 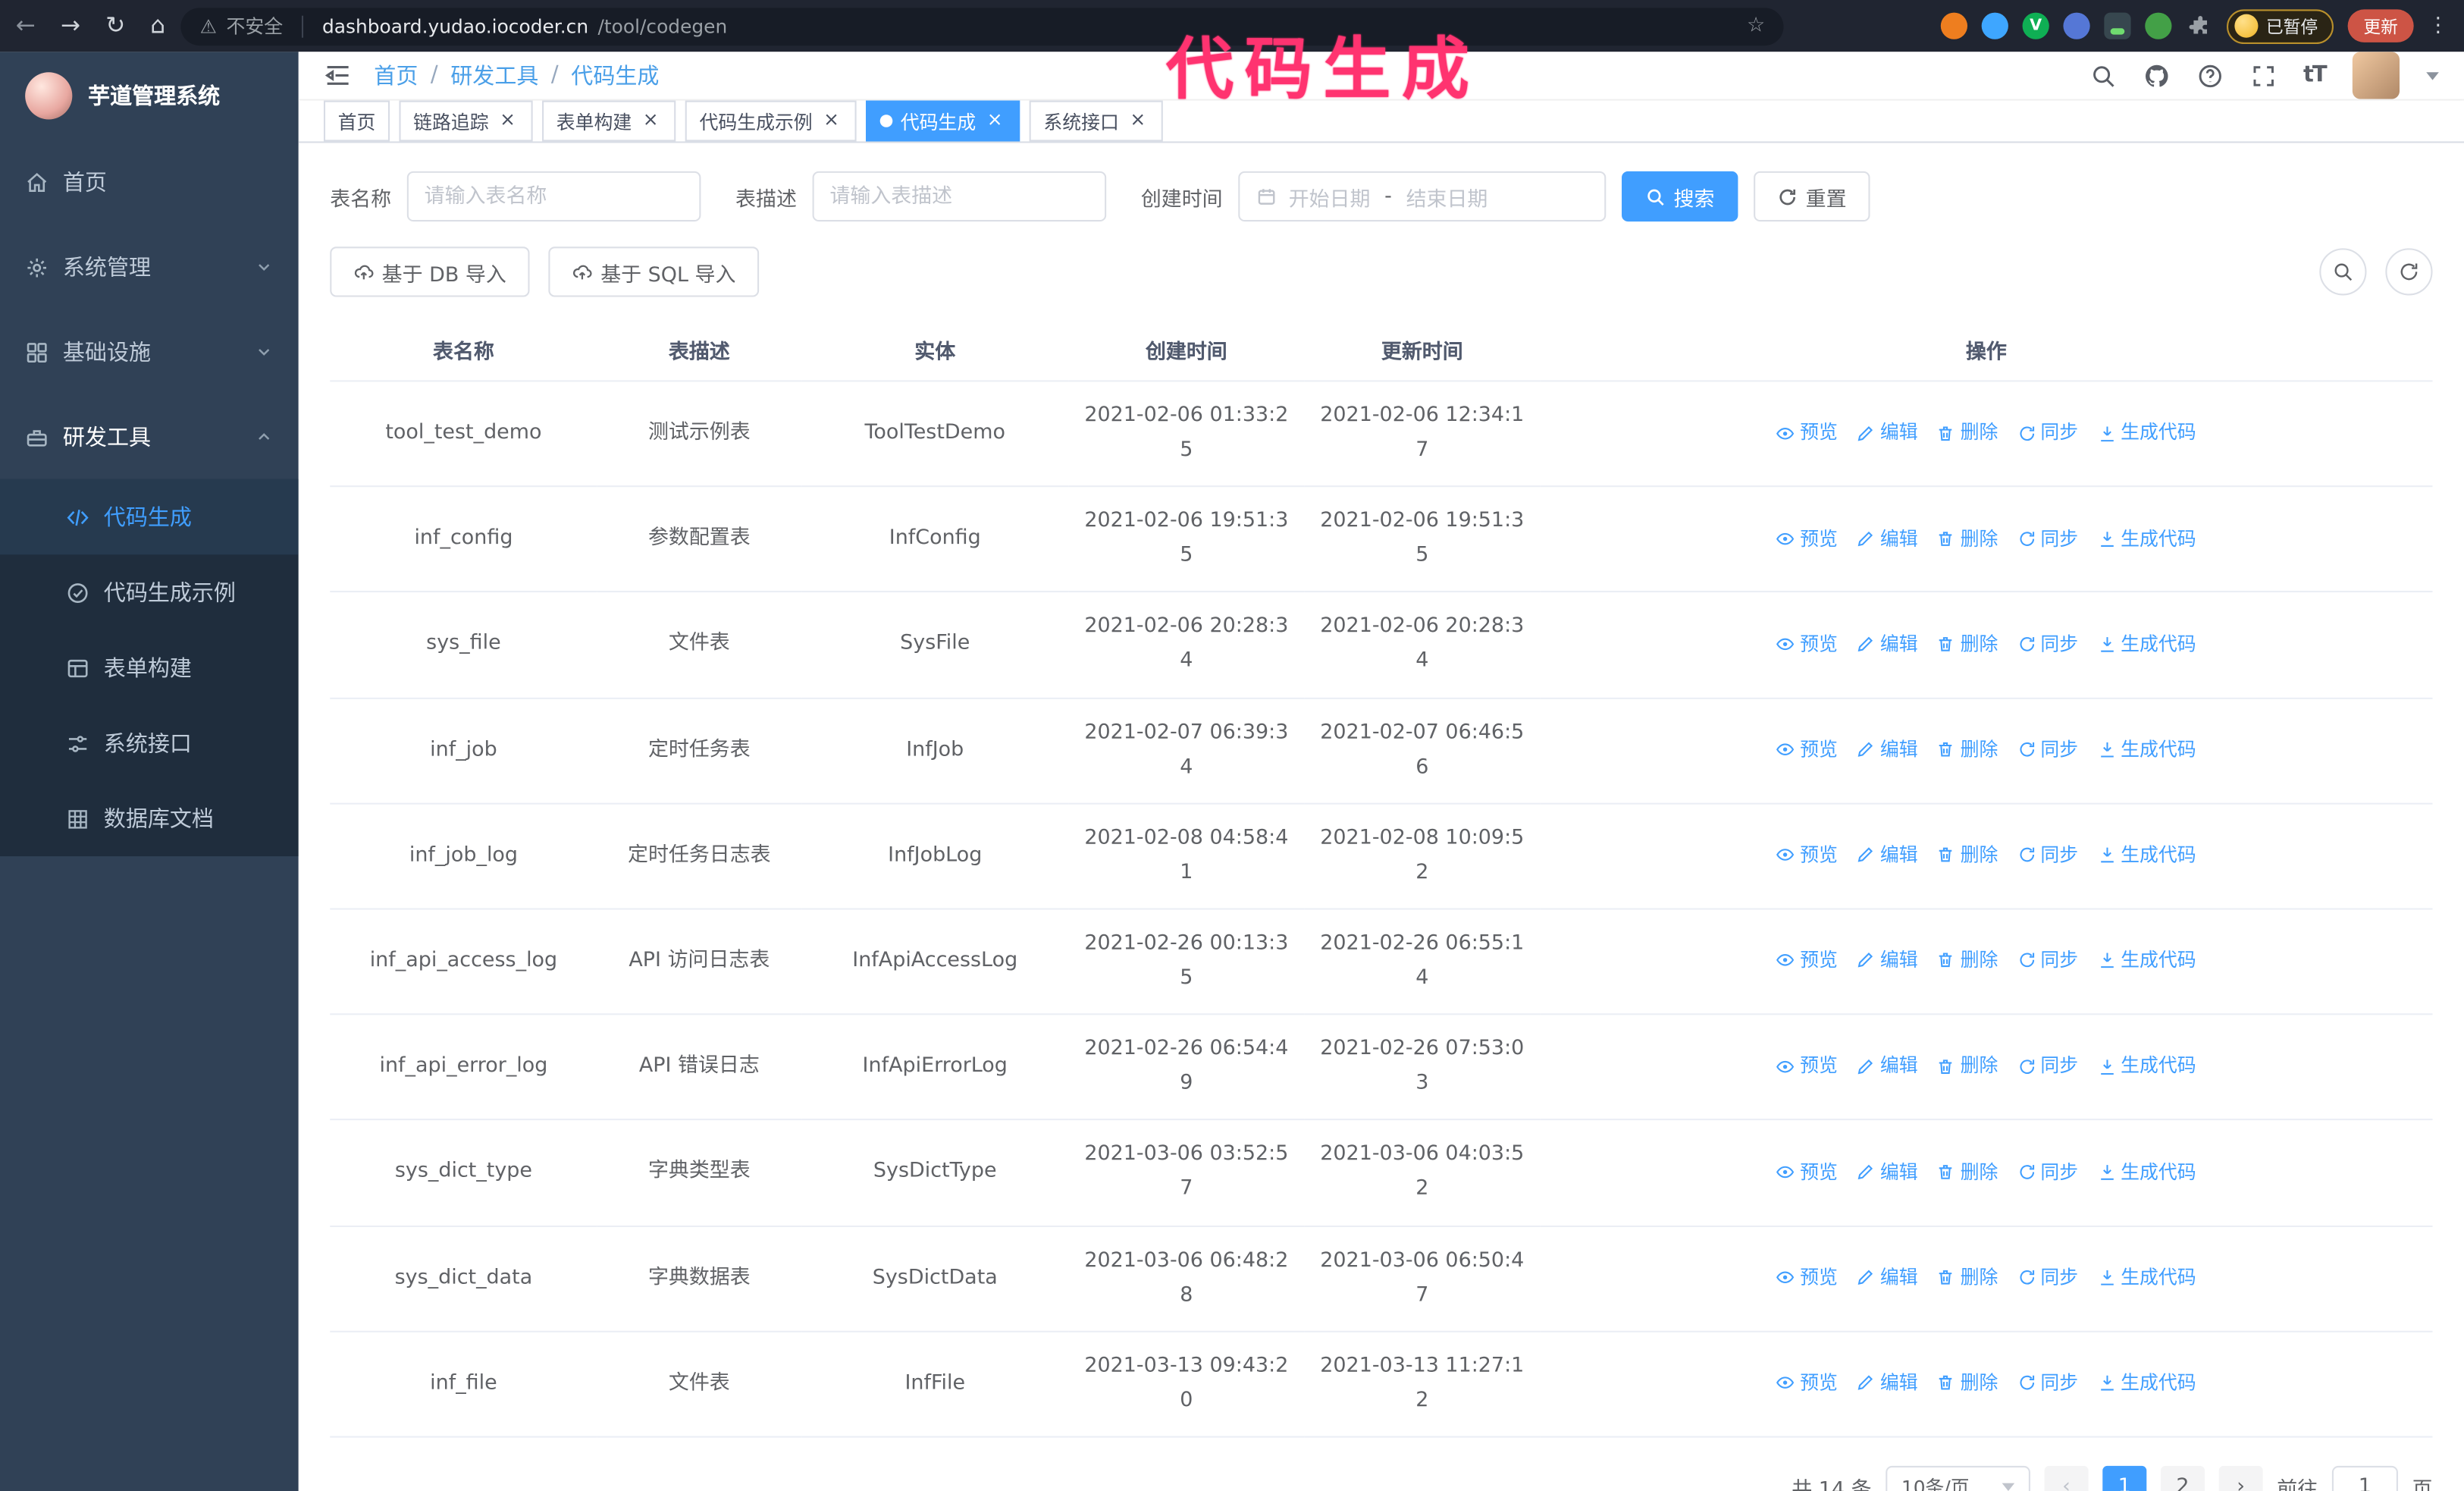 I want to click on page-size-select: 10条/页, so click(x=1958, y=1478).